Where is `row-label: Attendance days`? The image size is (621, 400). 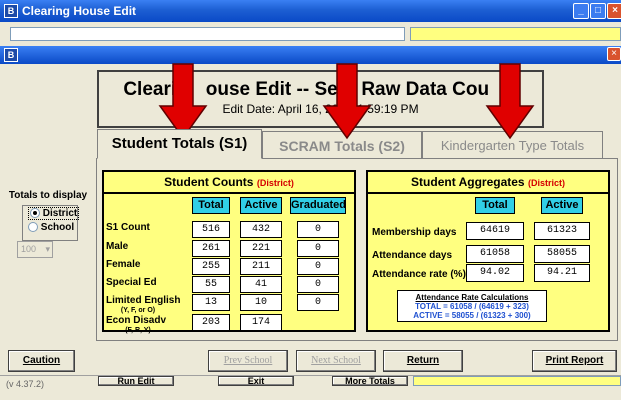 row-label: Attendance days is located at coordinates (412, 255).